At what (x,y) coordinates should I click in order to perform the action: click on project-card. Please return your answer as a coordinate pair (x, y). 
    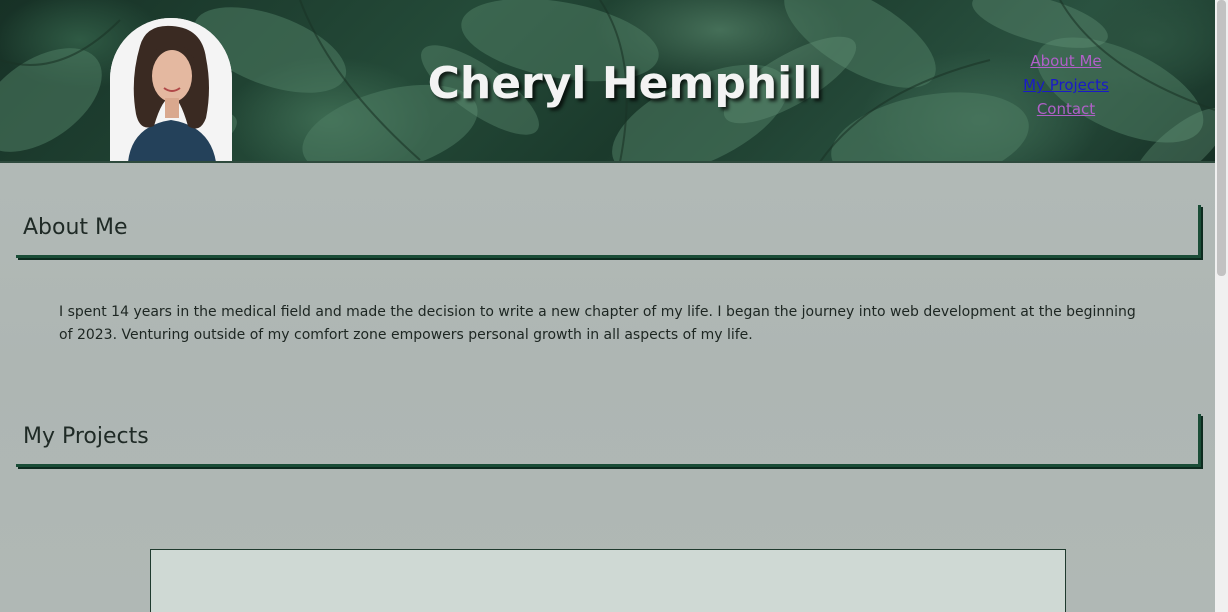
    Looking at the image, I should click on (608, 580).